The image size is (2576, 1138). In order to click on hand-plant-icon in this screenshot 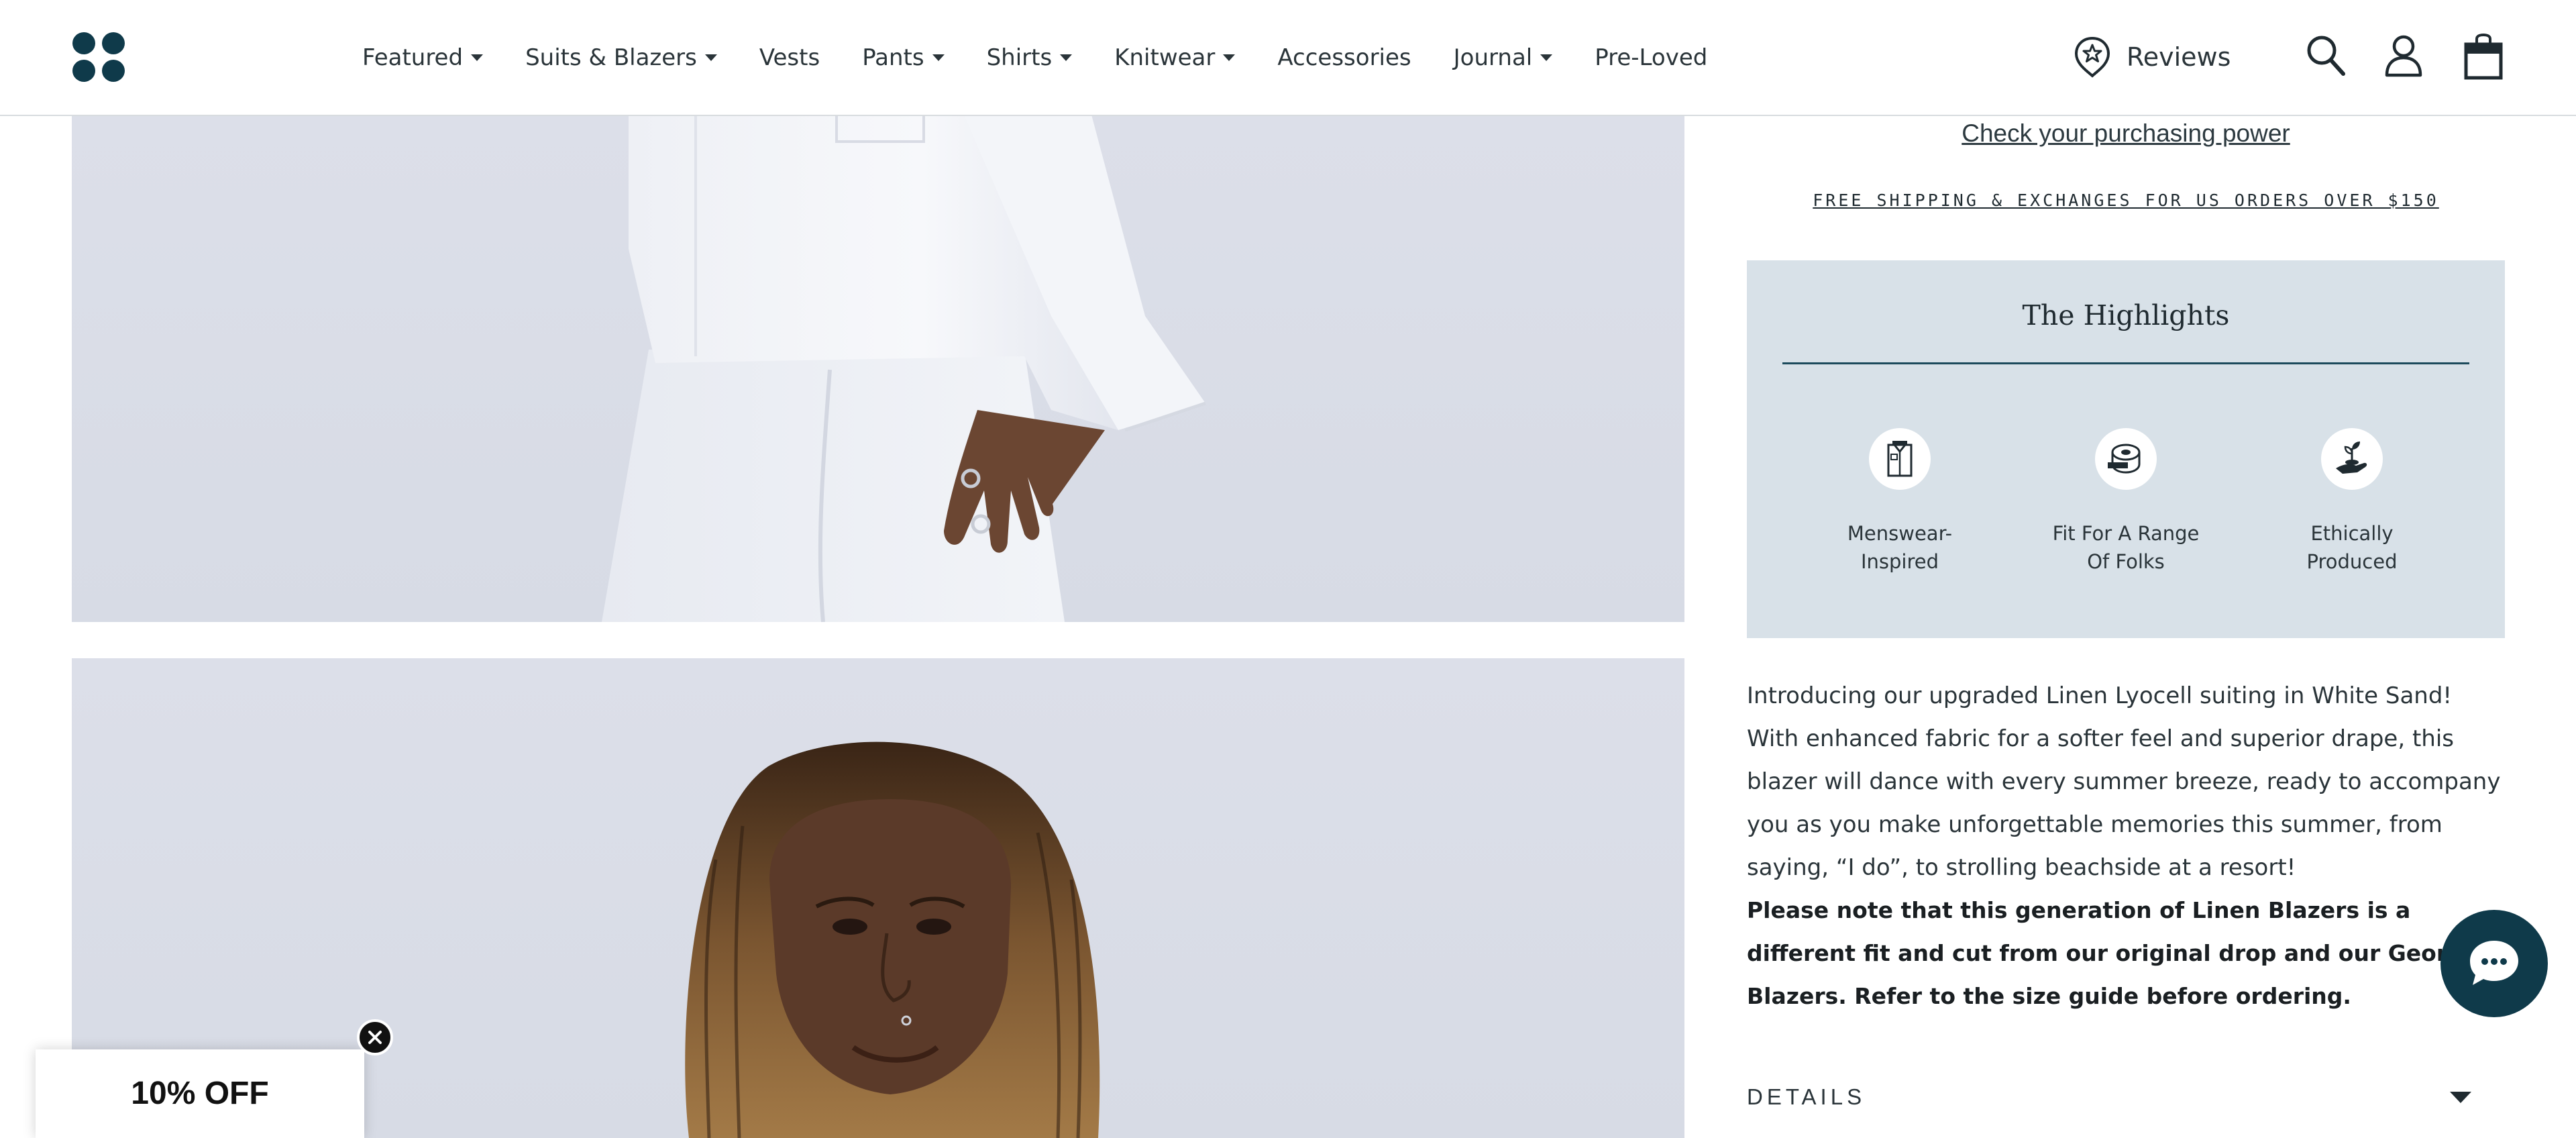, I will do `click(2351, 458)`.